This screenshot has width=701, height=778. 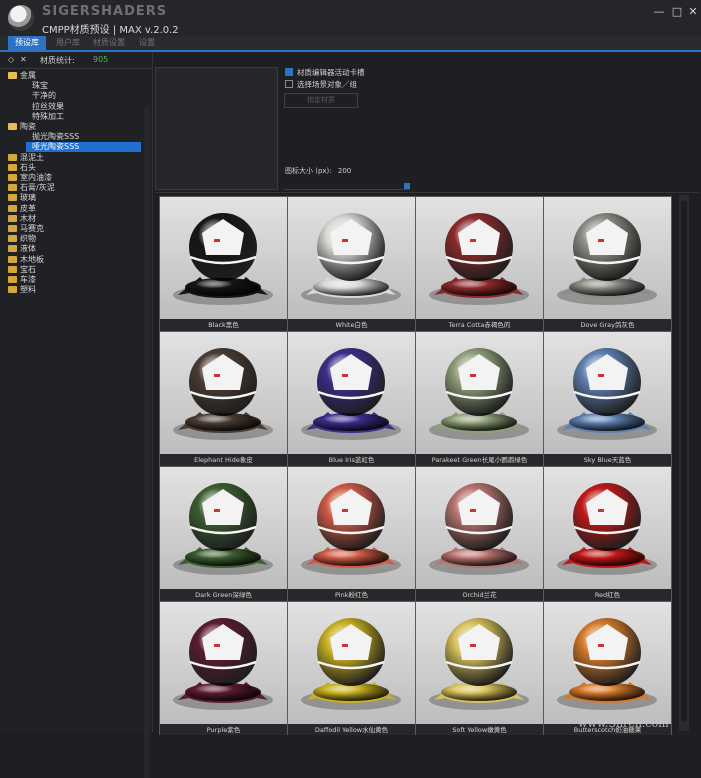 I want to click on material-card: Black黑色, so click(x=223, y=264).